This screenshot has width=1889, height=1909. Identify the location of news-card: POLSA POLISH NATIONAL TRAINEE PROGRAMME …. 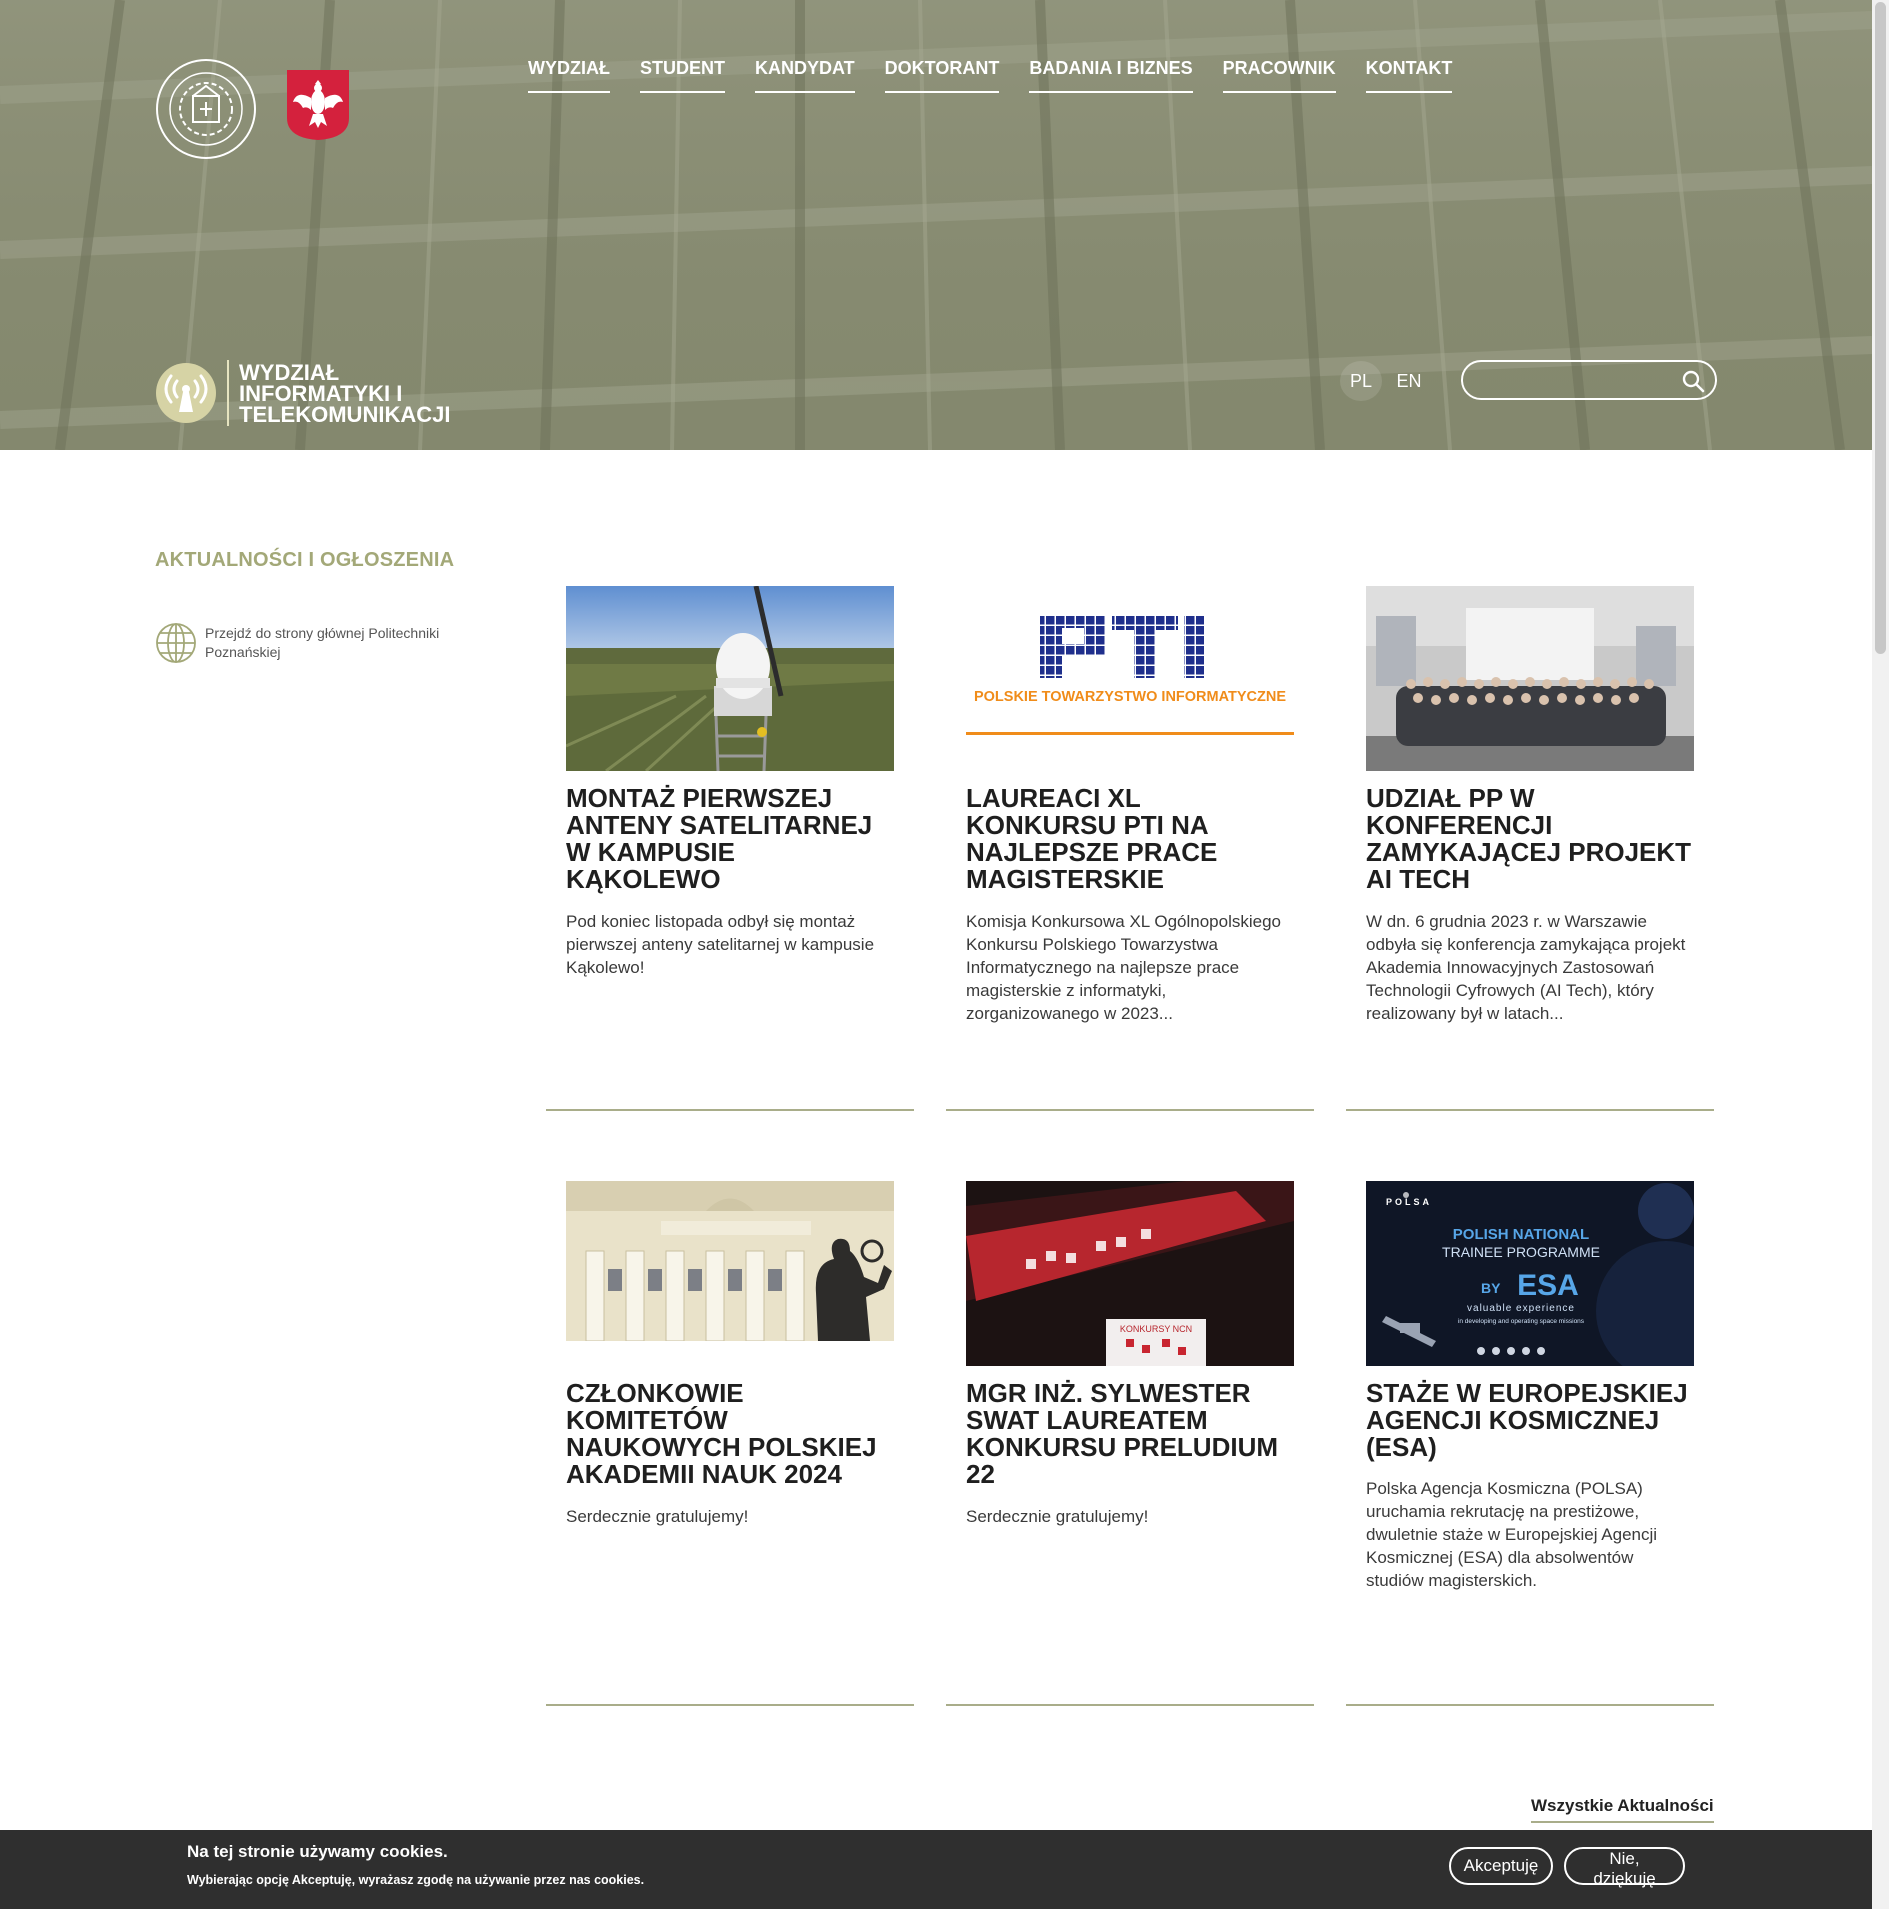
(1530, 1443).